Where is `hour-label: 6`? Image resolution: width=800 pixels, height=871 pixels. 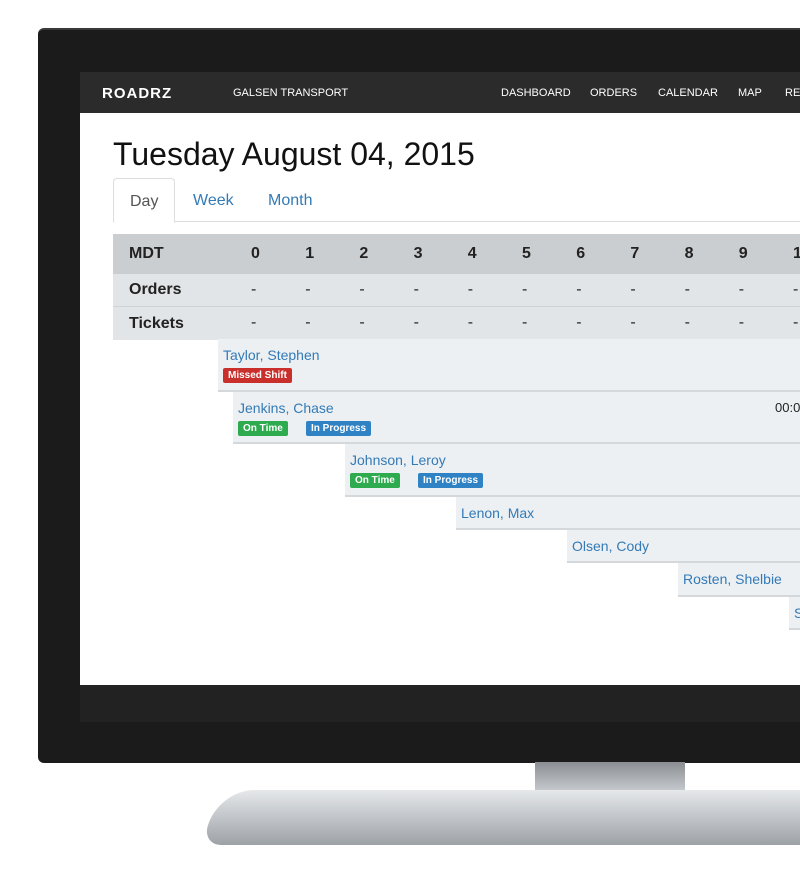 hour-label: 6 is located at coordinates (581, 253).